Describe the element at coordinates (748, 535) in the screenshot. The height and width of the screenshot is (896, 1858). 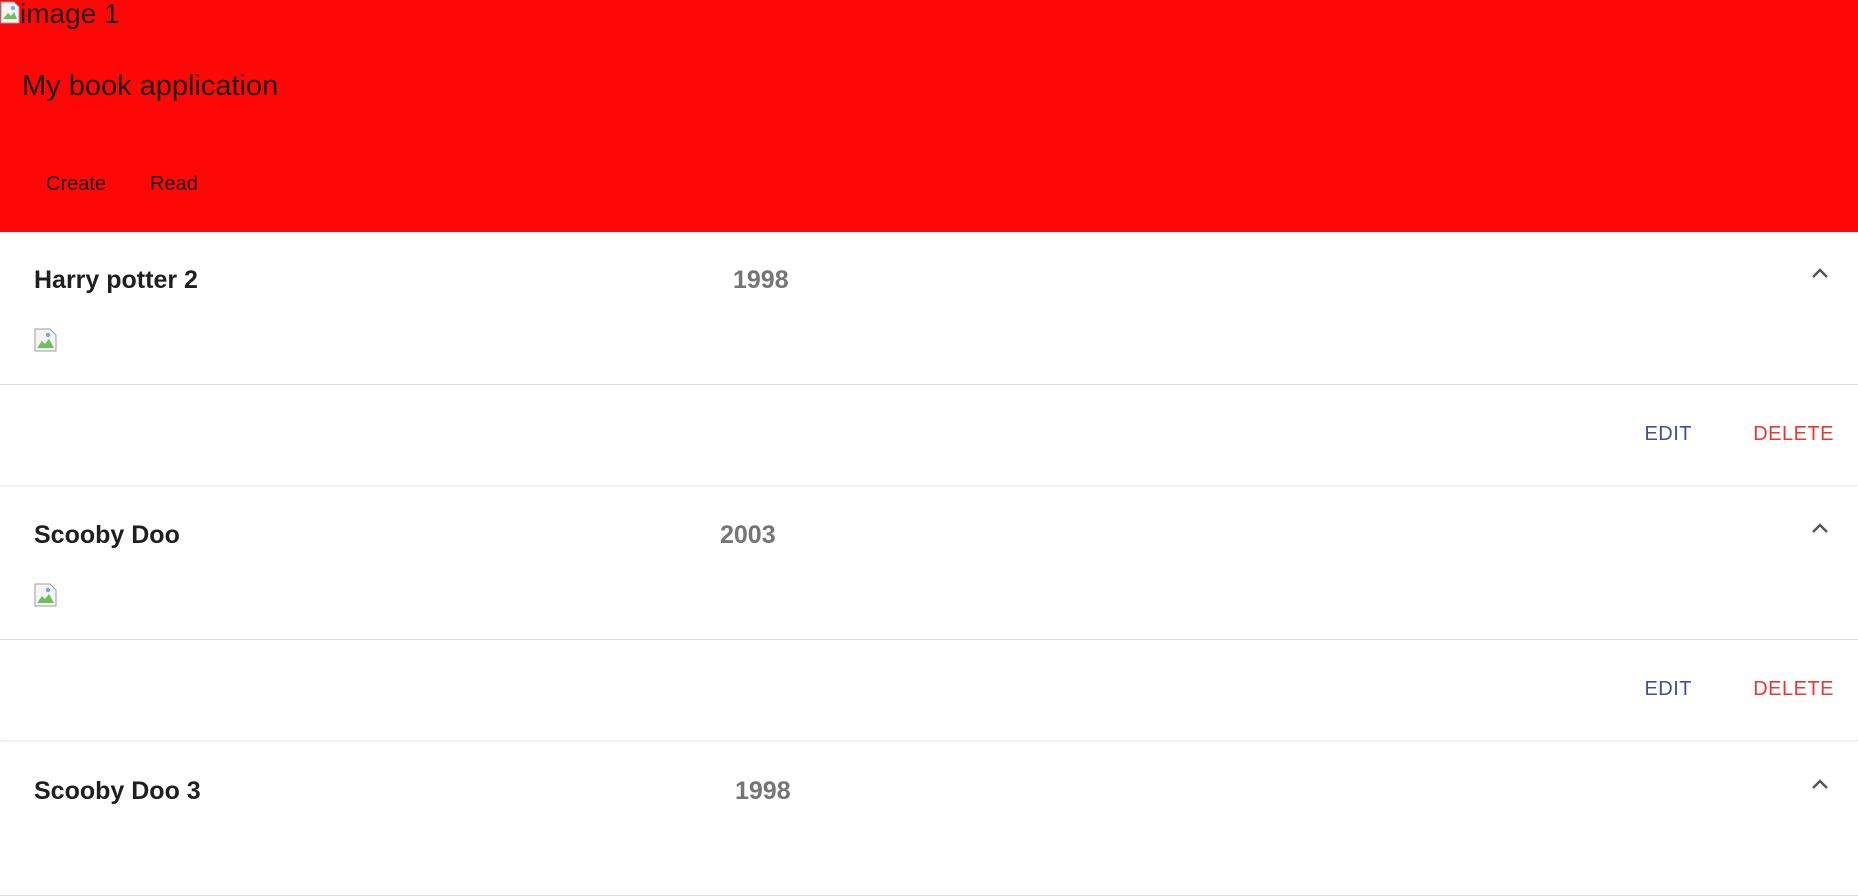
I see `book-year: 2003` at that location.